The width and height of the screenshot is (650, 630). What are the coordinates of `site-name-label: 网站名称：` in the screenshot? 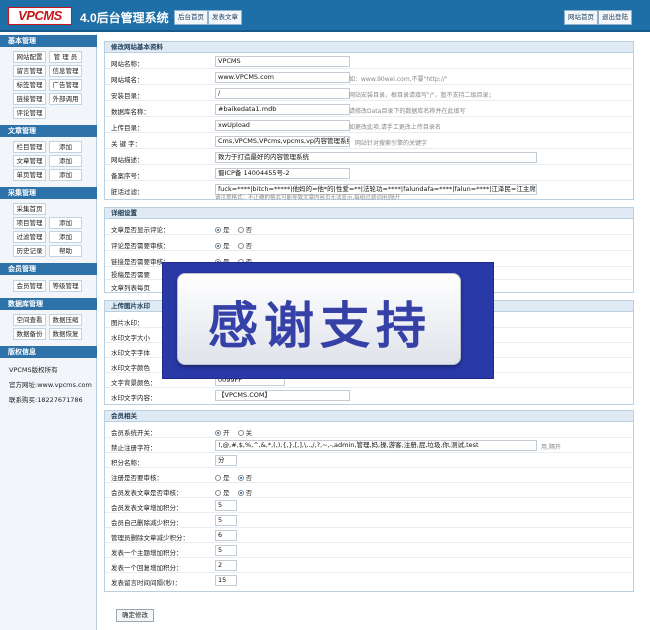 It's located at (127, 64).